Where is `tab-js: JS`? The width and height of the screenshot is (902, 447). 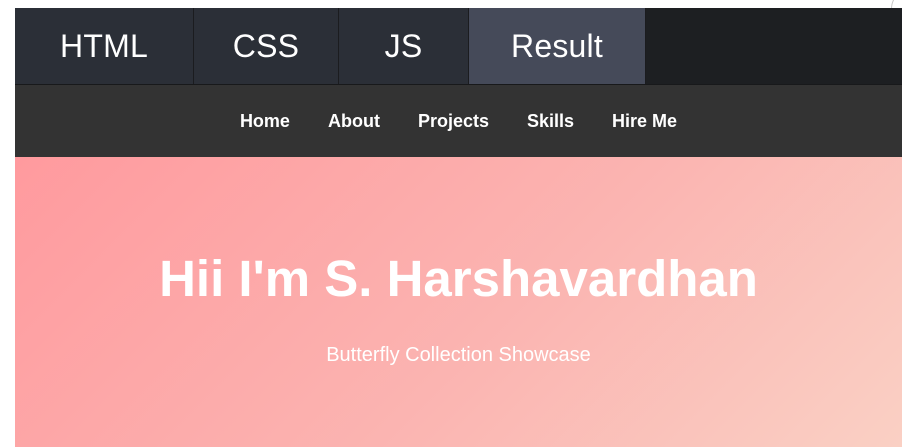 tab-js: JS is located at coordinates (404, 46).